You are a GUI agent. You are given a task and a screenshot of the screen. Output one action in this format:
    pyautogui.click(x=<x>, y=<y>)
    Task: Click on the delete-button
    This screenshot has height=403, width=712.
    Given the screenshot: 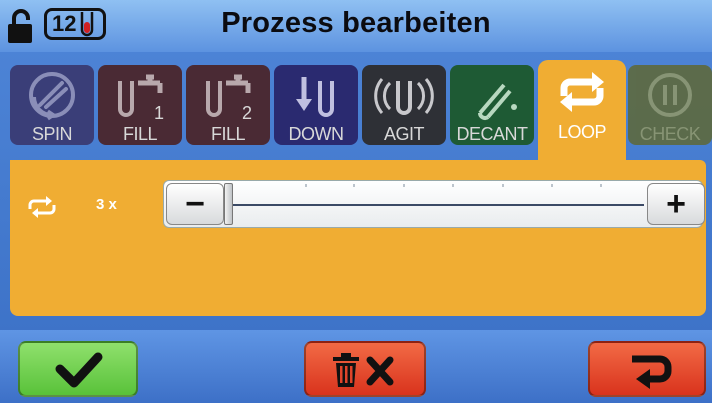 What is the action you would take?
    pyautogui.click(x=365, y=369)
    